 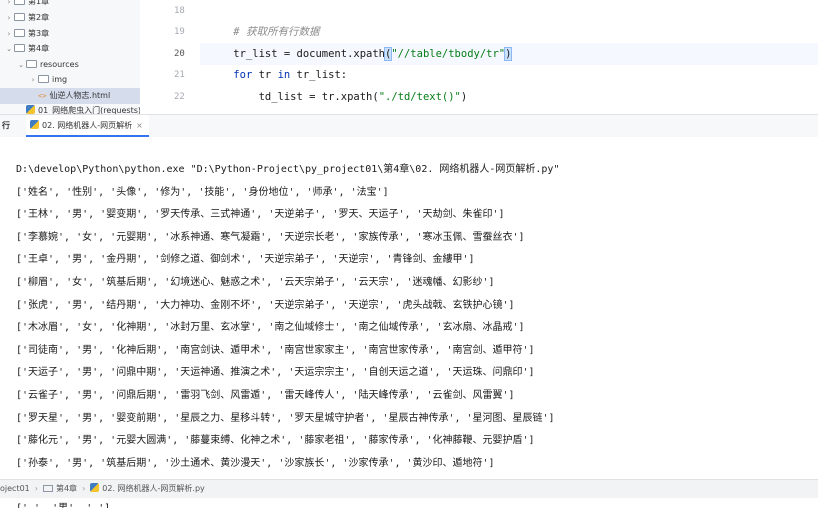 What do you see at coordinates (70, 18) in the screenshot?
I see `tree-item: › 第2章` at bounding box center [70, 18].